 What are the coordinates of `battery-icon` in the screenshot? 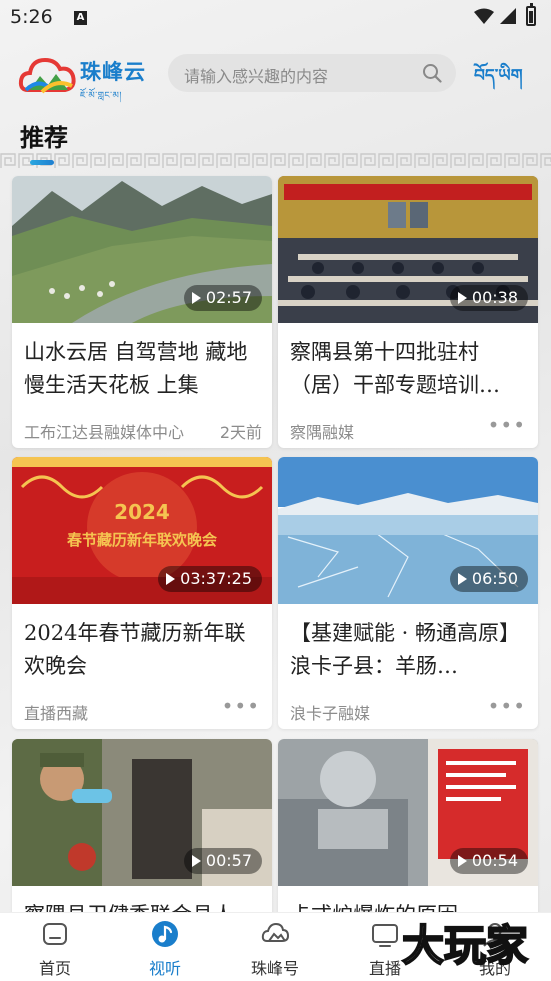 It's located at (531, 14).